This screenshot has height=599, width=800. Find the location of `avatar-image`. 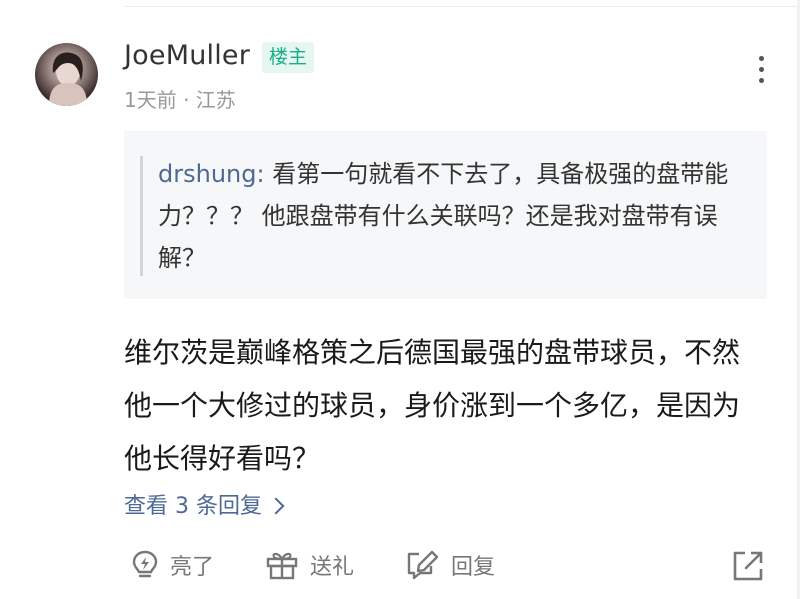

avatar-image is located at coordinates (68, 79).